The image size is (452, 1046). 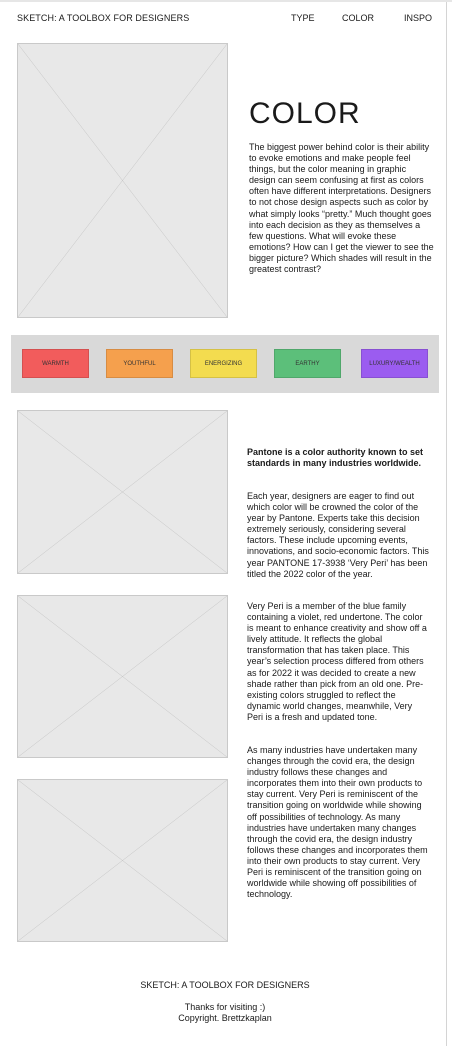 What do you see at coordinates (122, 180) in the screenshot?
I see `hero-image-placeholder` at bounding box center [122, 180].